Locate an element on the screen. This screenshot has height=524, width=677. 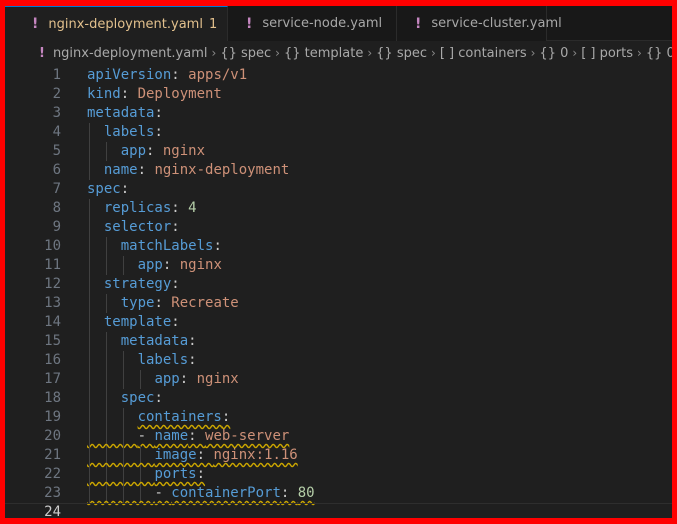
line-code: ports: is located at coordinates (146, 474).